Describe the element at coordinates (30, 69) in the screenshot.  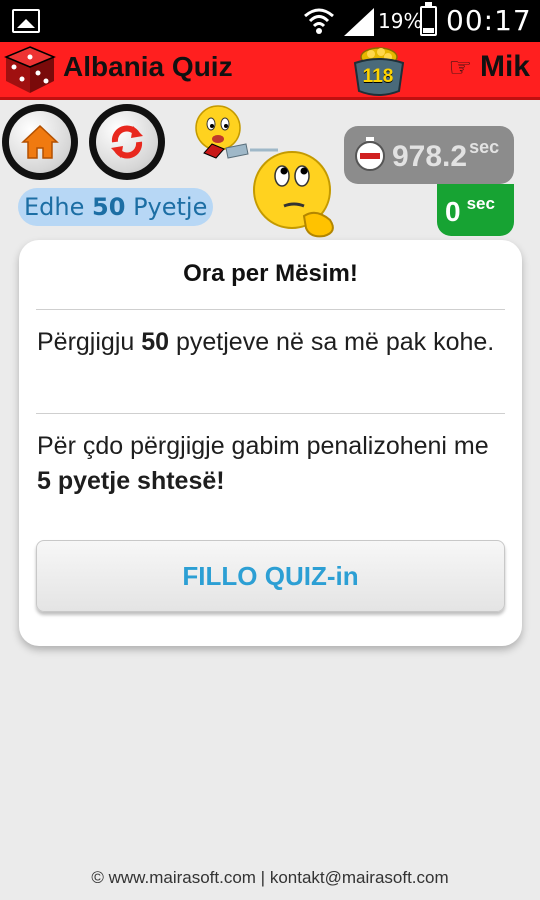
I see `dice-logo-icon` at that location.